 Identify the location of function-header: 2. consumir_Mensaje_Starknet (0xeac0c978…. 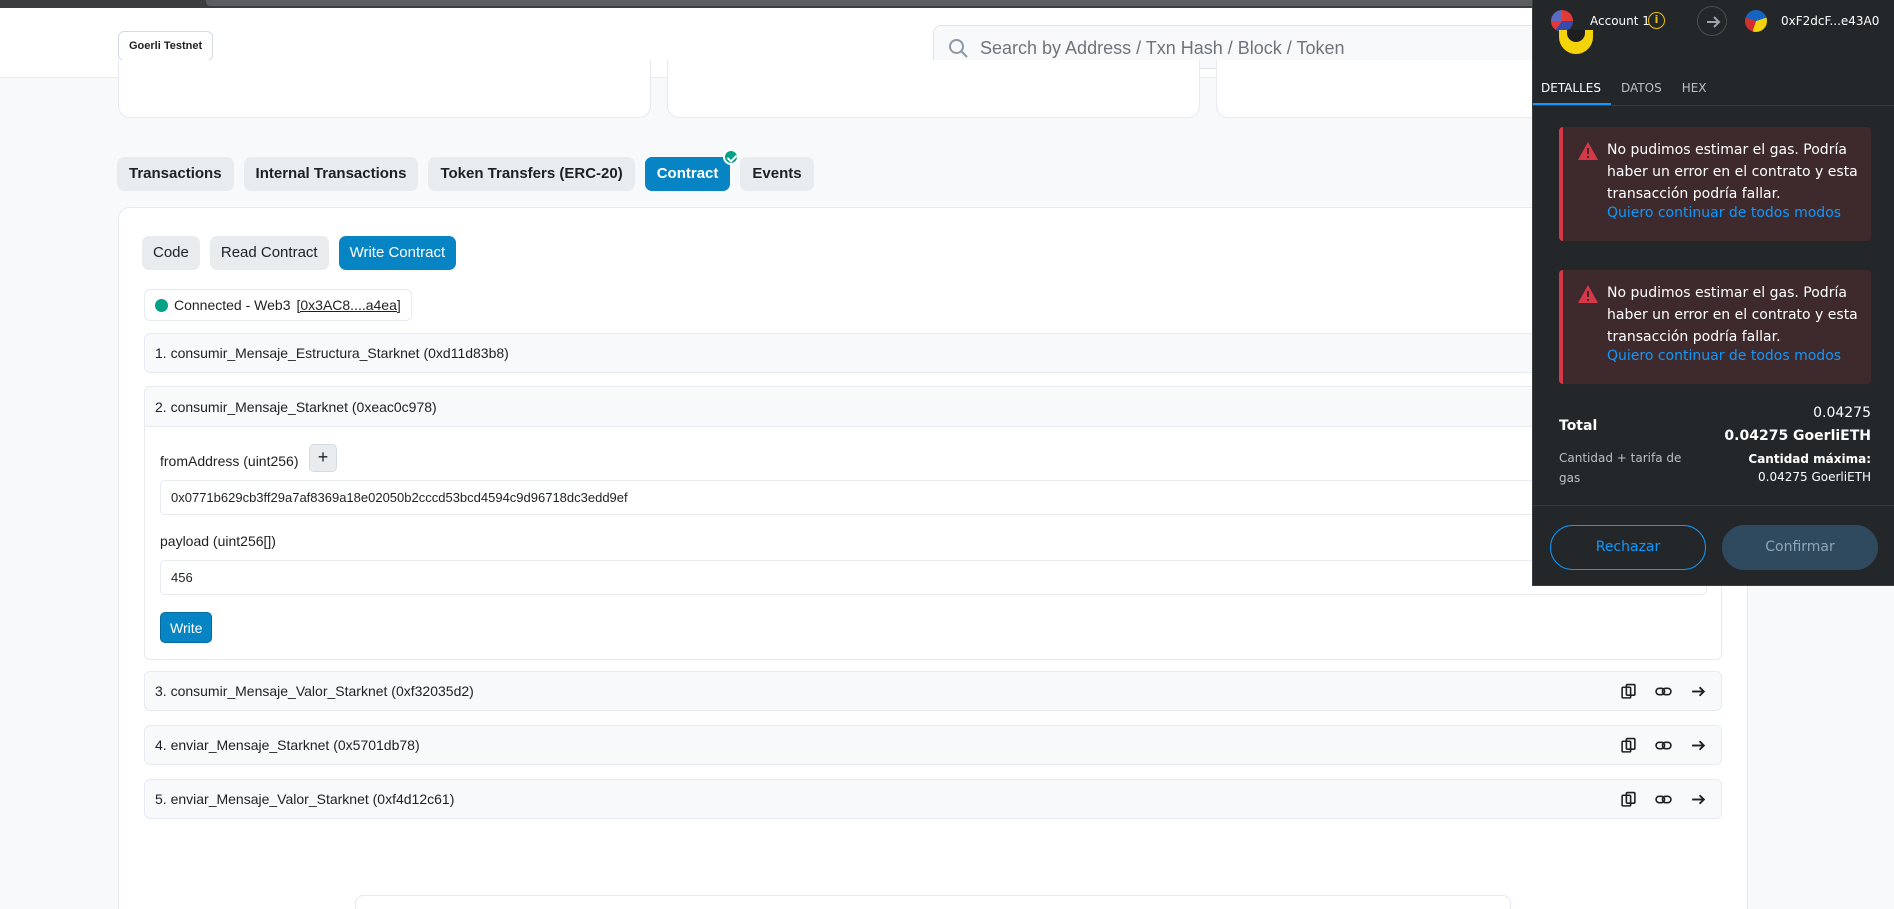
(933, 407).